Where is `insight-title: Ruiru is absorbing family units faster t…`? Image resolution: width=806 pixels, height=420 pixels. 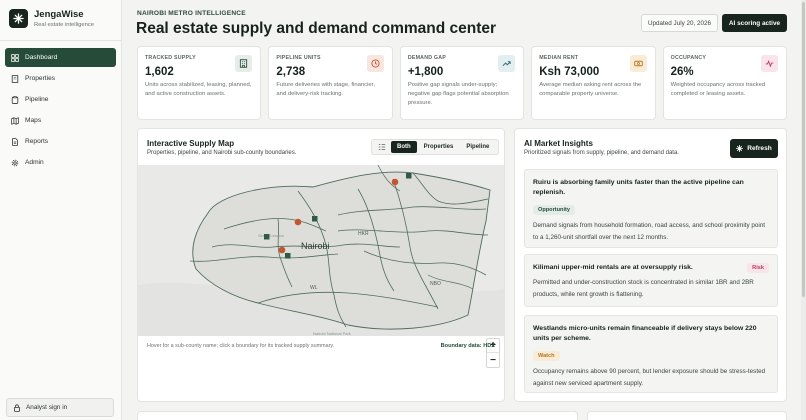 insight-title: Ruiru is absorbing family units faster t… is located at coordinates (638, 187).